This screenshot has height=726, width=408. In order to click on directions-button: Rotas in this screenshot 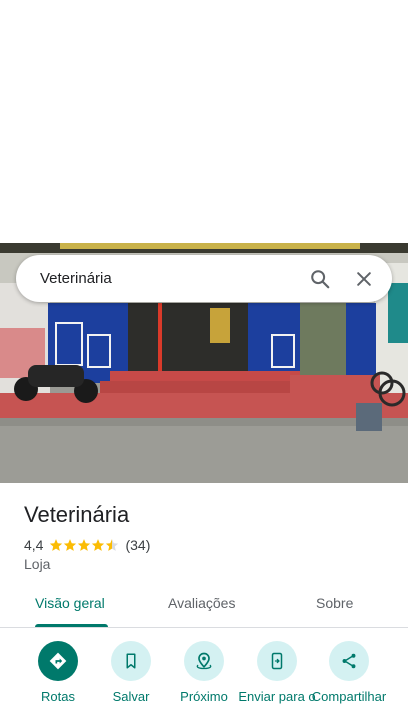, I will do `click(58, 672)`.